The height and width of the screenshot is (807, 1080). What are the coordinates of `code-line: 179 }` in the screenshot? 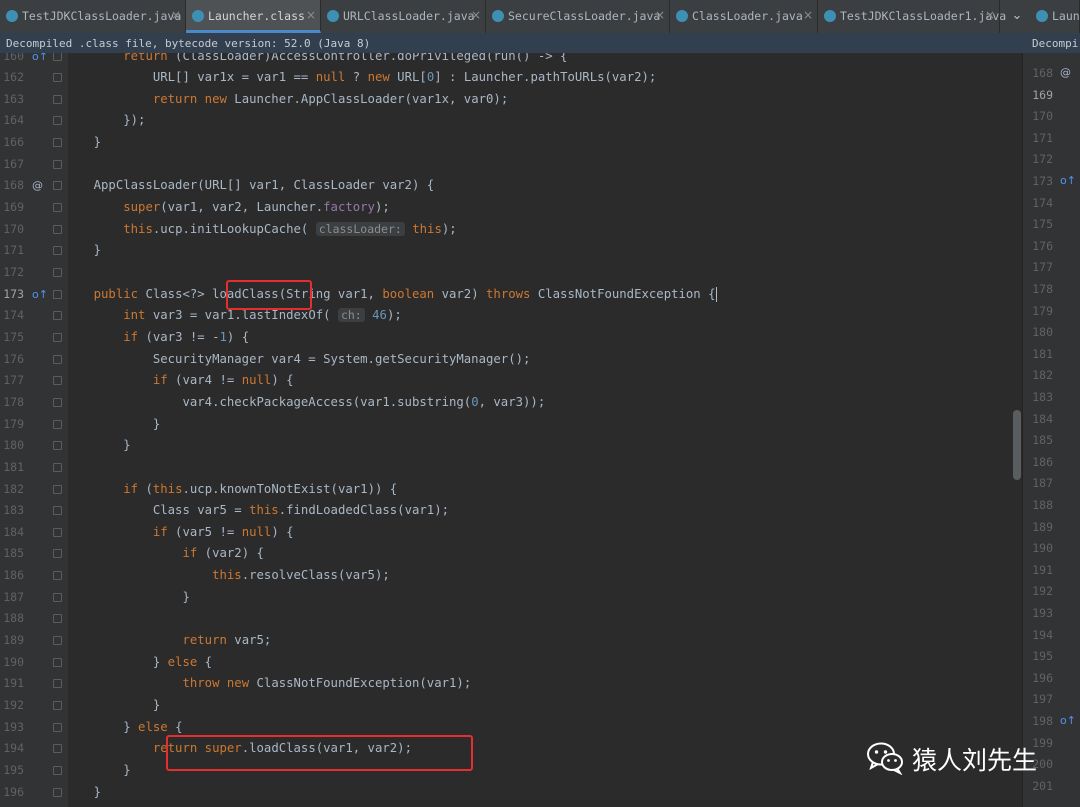 It's located at (511, 425).